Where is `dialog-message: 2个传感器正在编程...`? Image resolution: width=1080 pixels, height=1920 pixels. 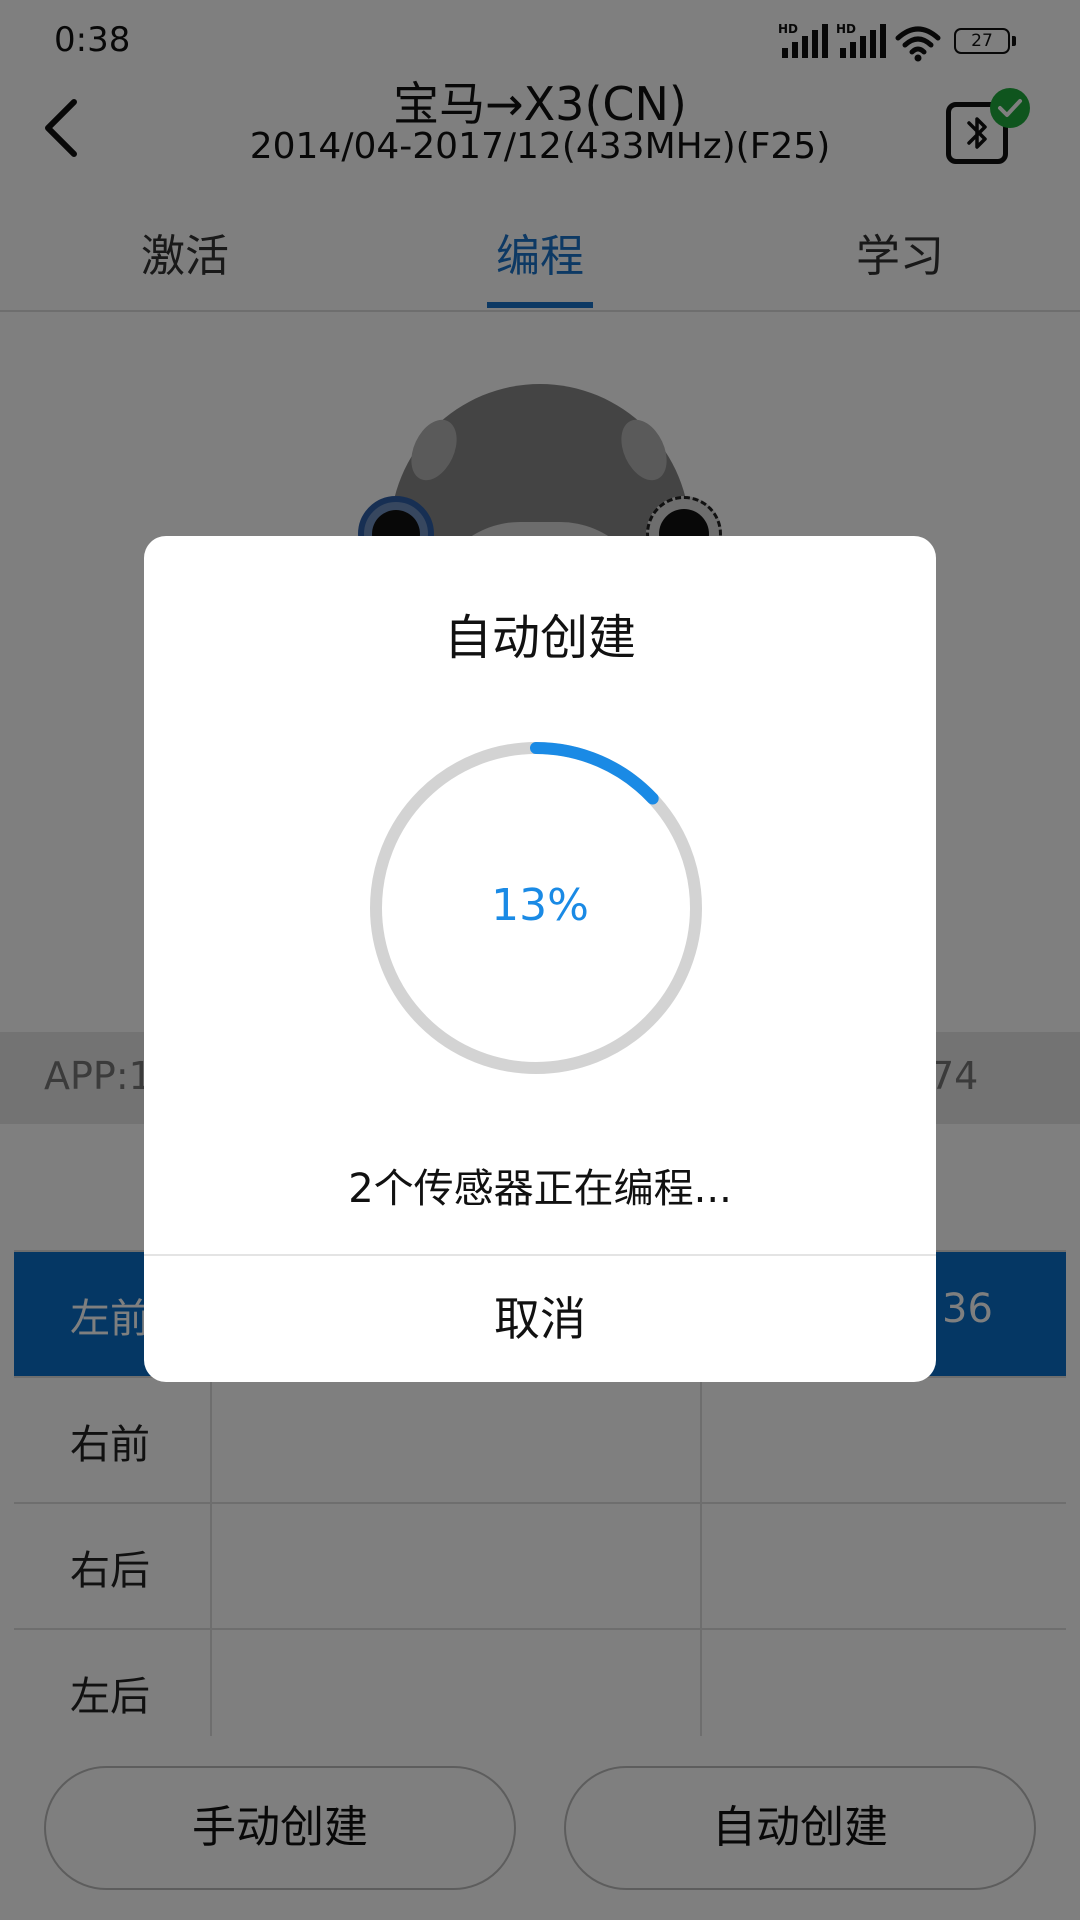
dialog-message: 2个传感器正在编程... is located at coordinates (540, 1189).